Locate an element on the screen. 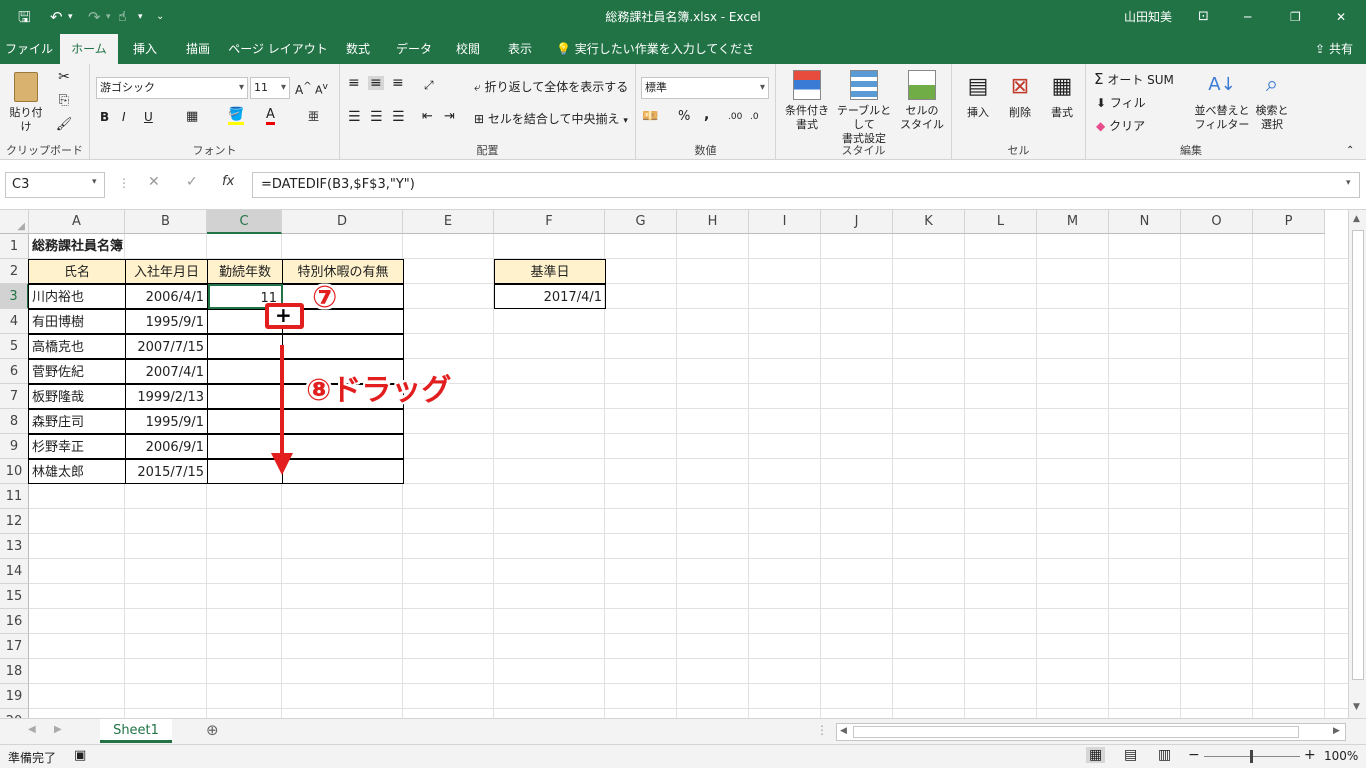 The image size is (1366, 768). employee-name-cell: 森野庄司 is located at coordinates (77, 421).